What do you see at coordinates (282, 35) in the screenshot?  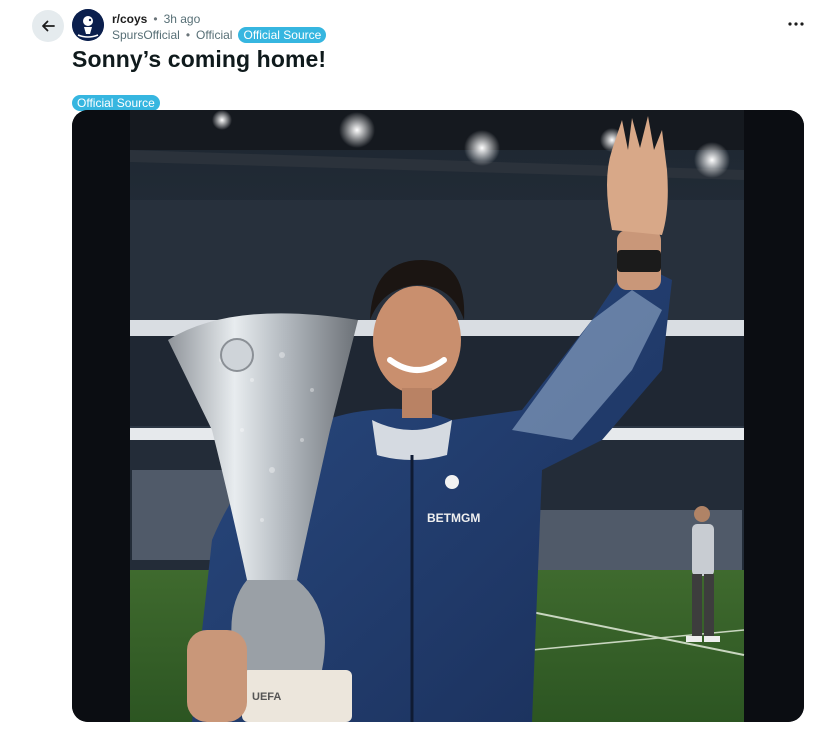 I see `author-flair-badge: Official Source` at bounding box center [282, 35].